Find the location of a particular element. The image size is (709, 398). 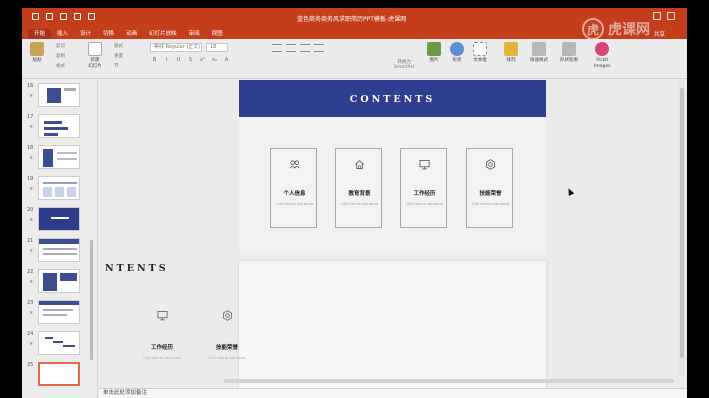

new-slide-icon is located at coordinates (95, 49).